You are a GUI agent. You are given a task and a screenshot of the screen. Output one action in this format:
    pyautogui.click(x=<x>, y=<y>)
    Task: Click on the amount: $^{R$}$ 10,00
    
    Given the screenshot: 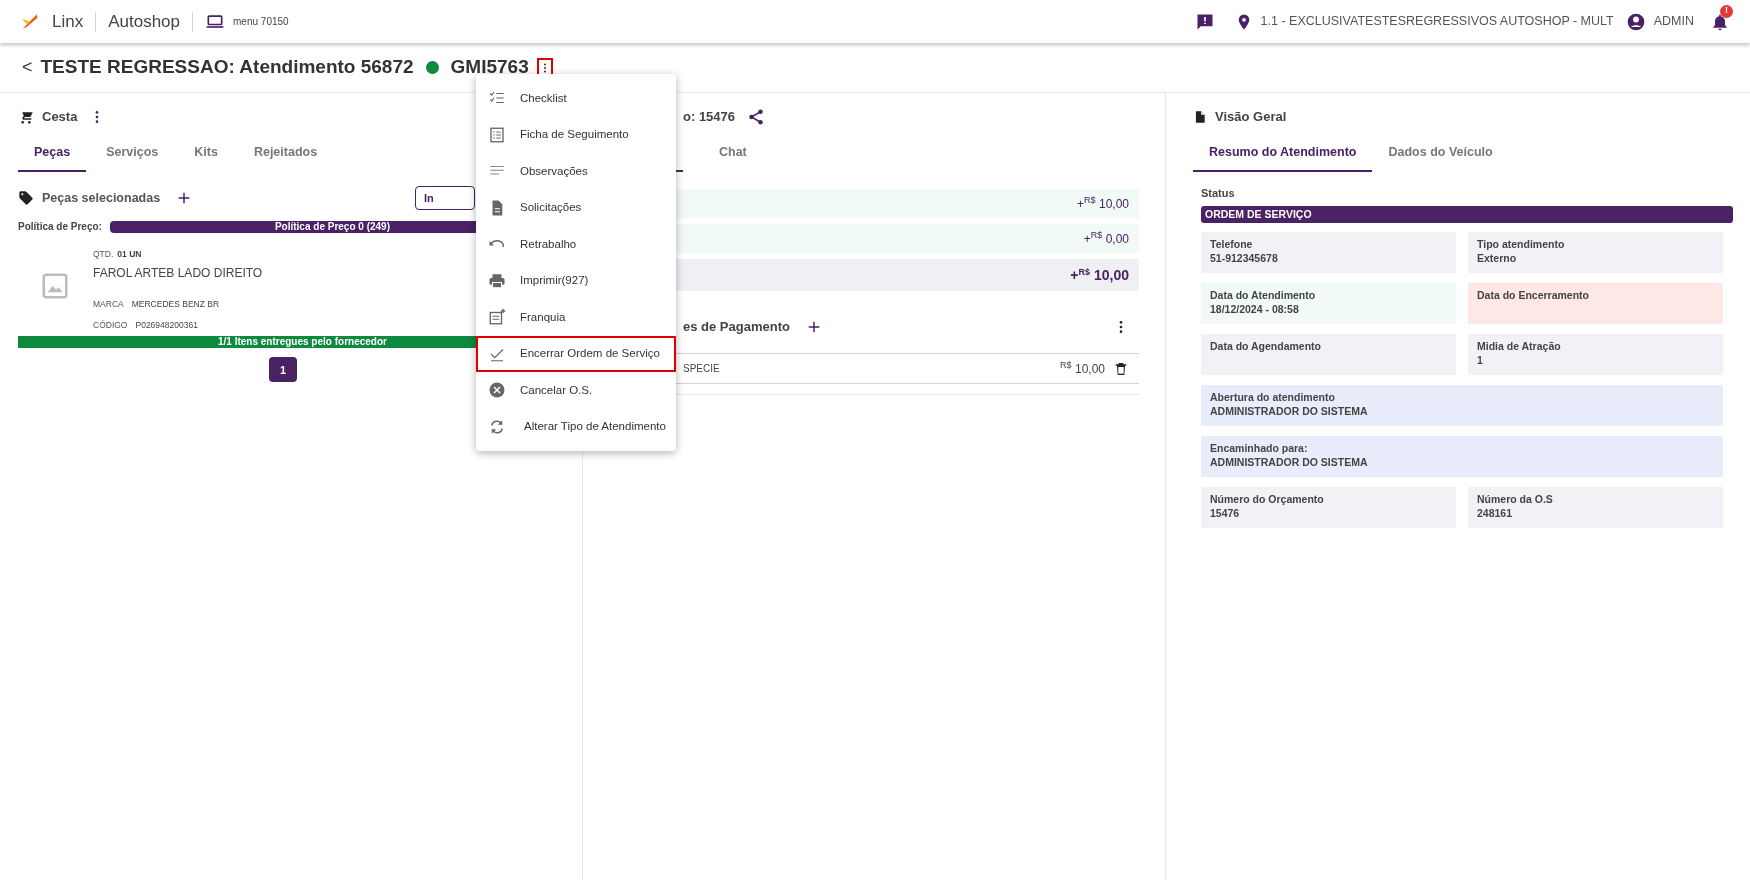 What is the action you would take?
    pyautogui.click(x=1082, y=368)
    